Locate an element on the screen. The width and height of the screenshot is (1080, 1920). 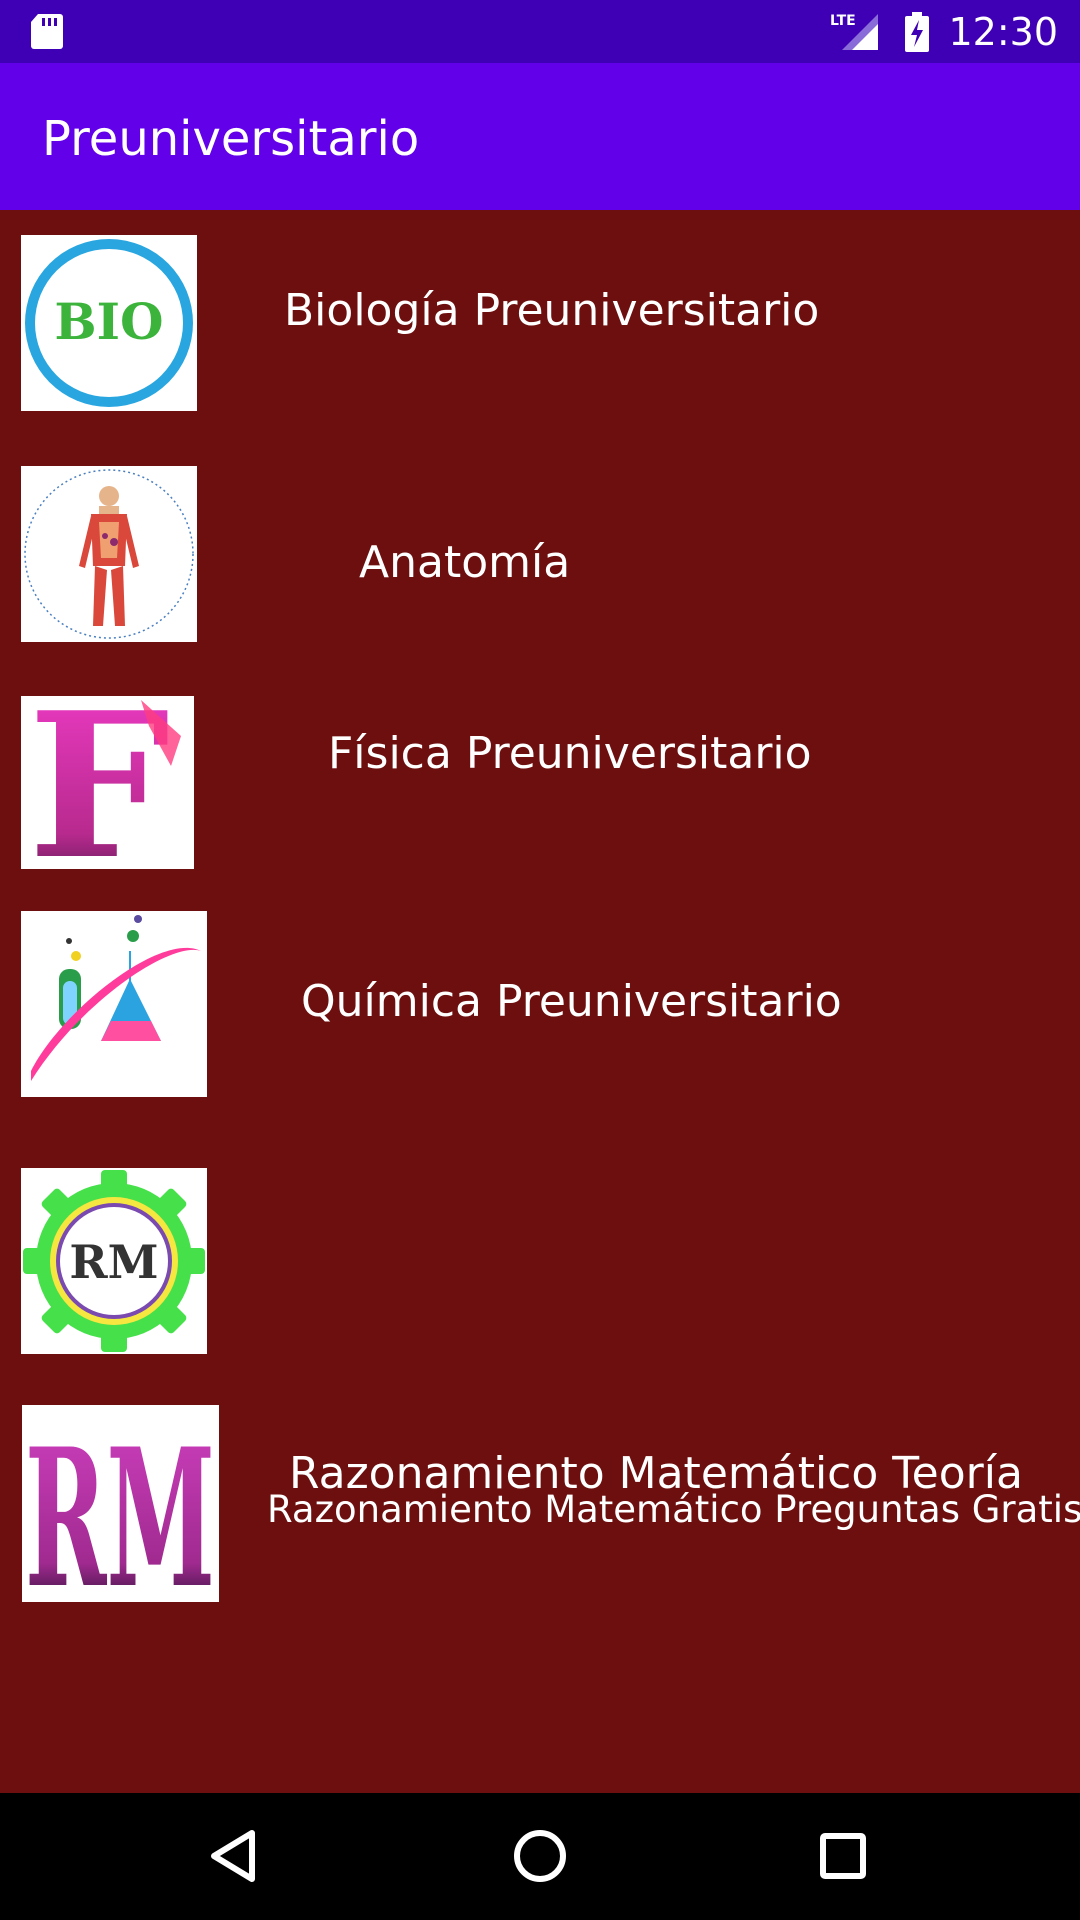
svg-text: BIO is located at coordinates (108, 321).